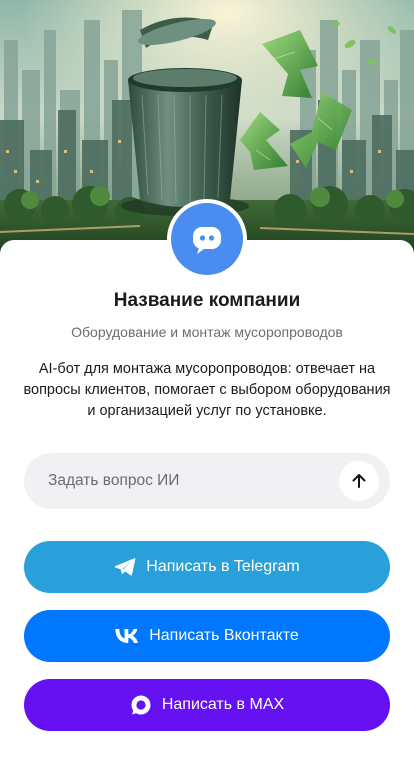 The height and width of the screenshot is (770, 414). What do you see at coordinates (223, 566) in the screenshot?
I see `write-telegram-label: Написать в Telegram` at bounding box center [223, 566].